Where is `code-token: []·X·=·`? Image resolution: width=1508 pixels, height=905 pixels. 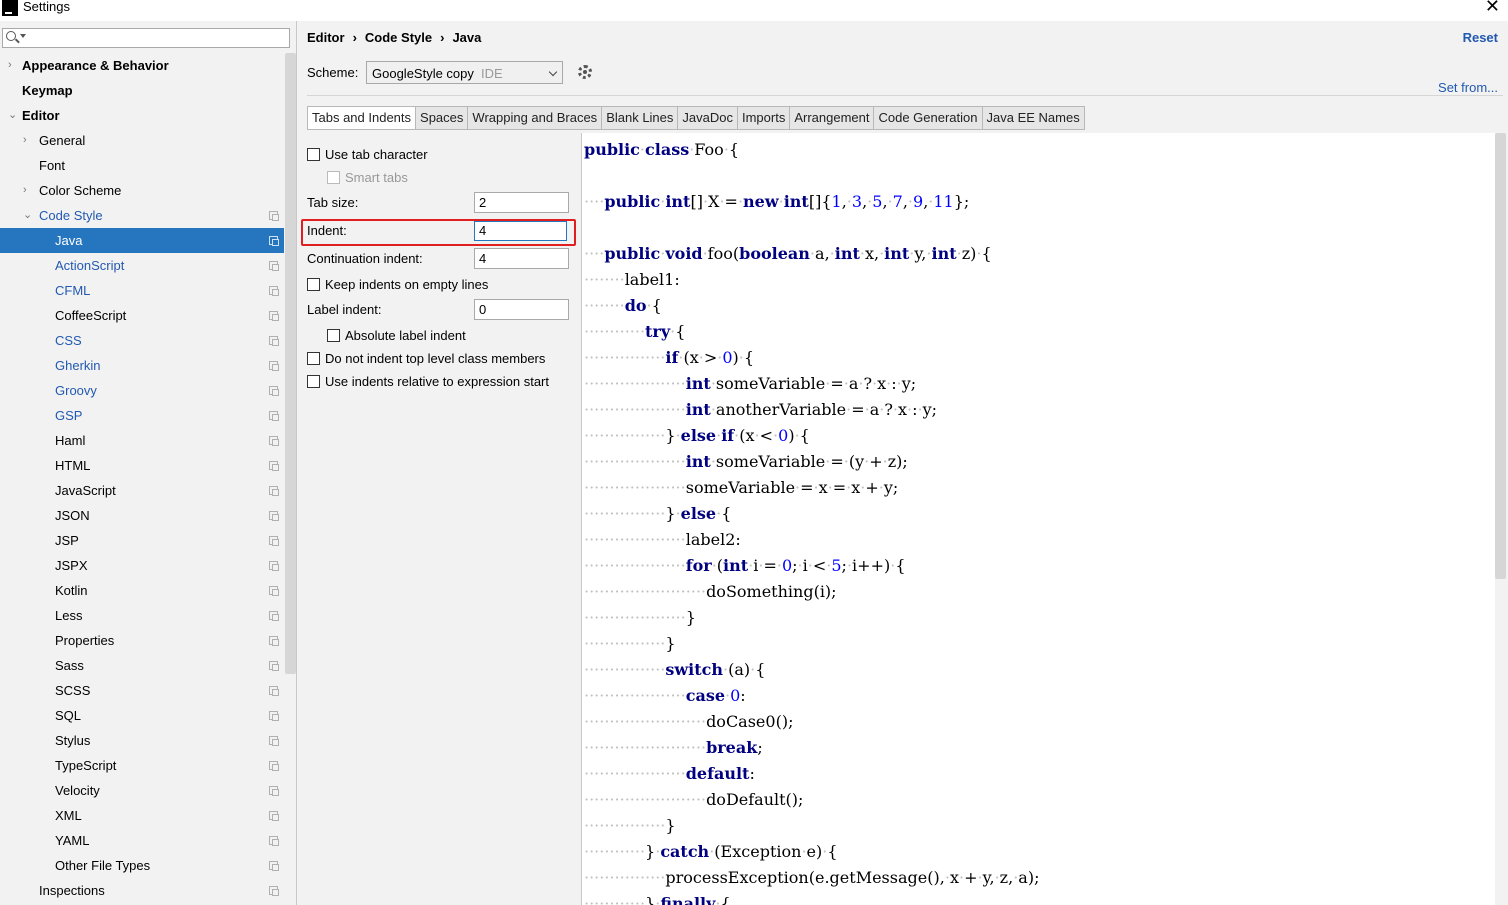 code-token: []·X·=· is located at coordinates (717, 201).